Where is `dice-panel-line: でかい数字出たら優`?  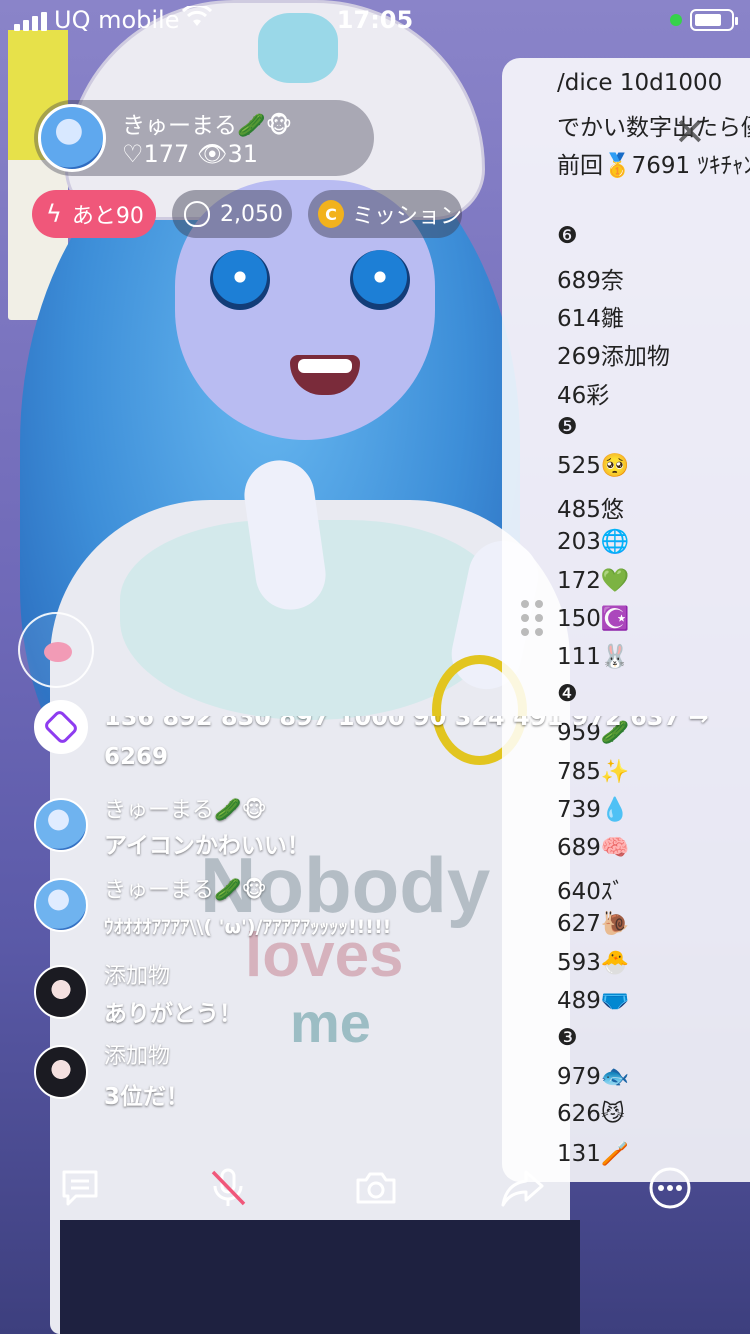
dice-panel-line: でかい数字出たら優 is located at coordinates (653, 128).